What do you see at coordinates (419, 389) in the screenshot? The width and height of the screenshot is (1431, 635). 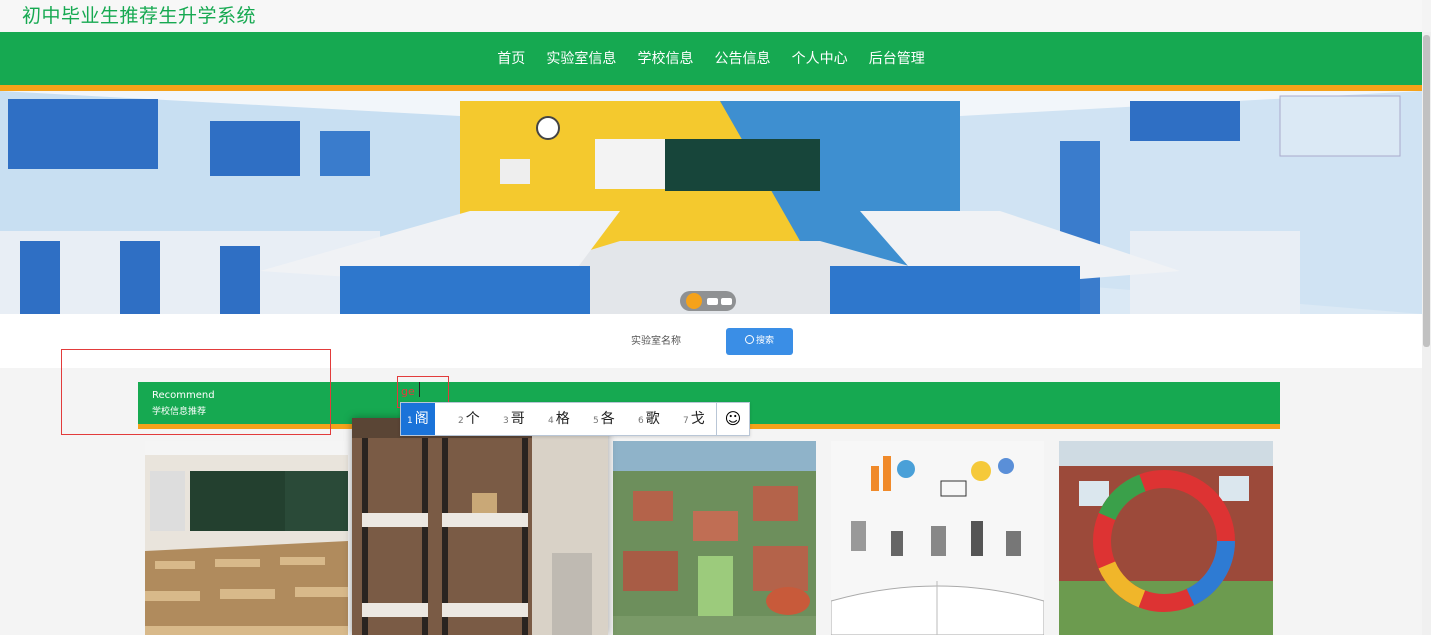 I see `text-caret` at bounding box center [419, 389].